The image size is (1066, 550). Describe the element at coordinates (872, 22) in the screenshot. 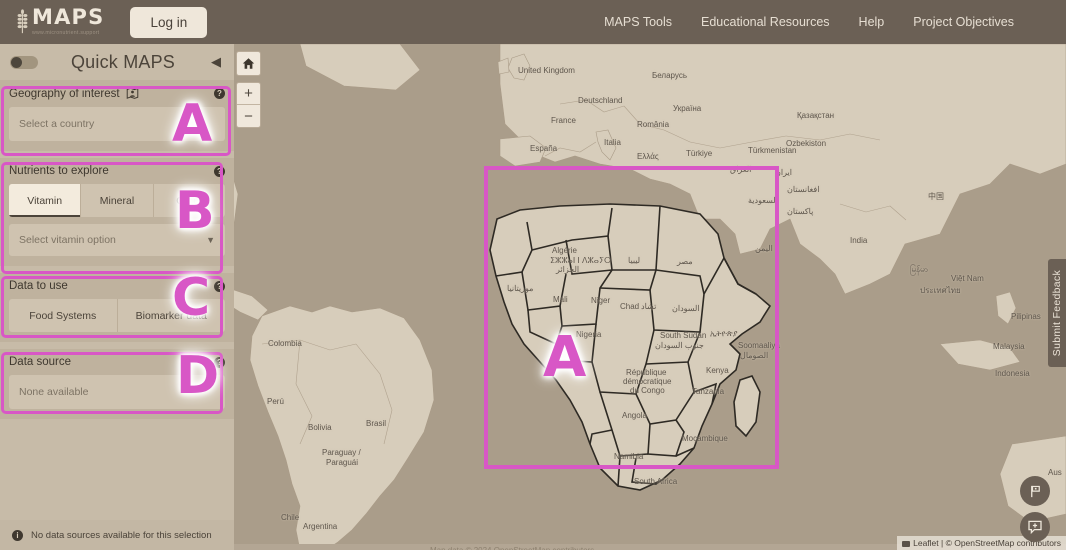

I see `nav-link-help: Help` at that location.